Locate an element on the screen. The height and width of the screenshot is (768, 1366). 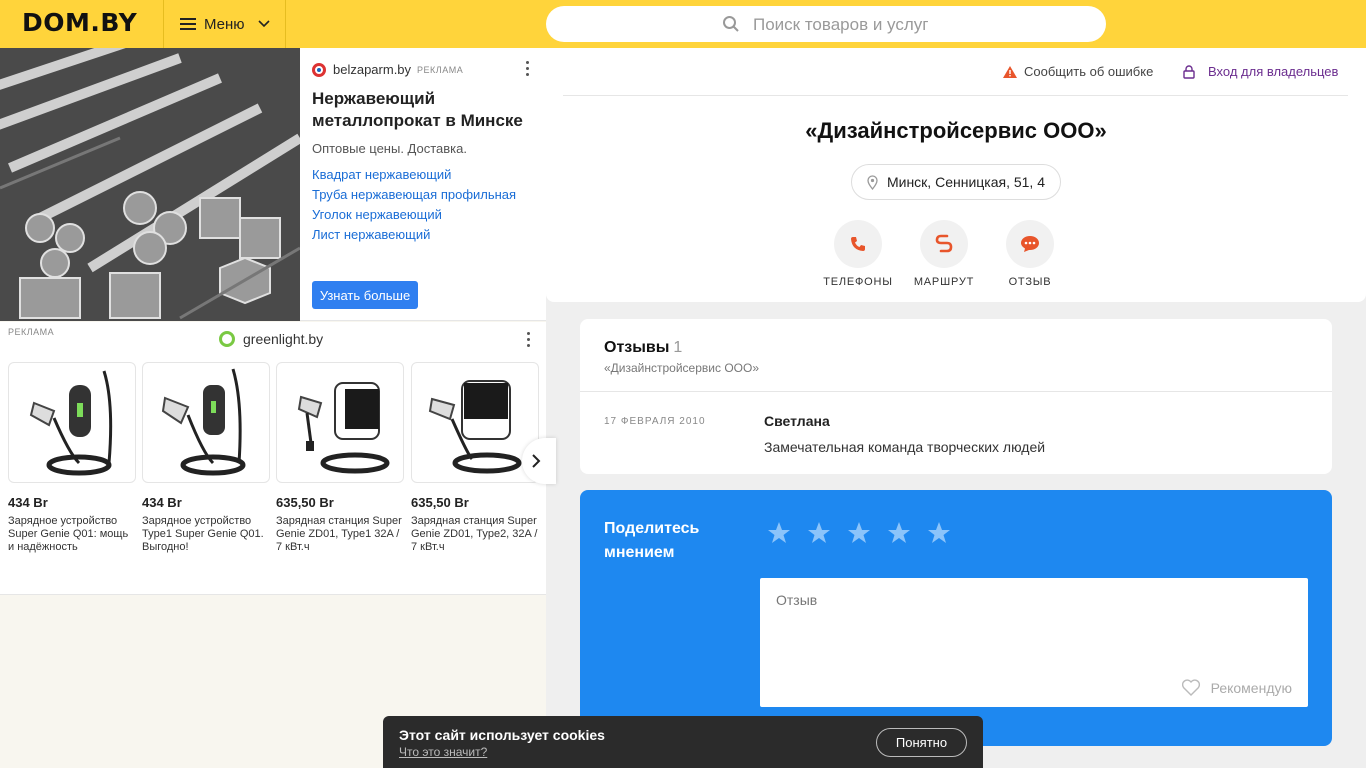
review-action: ОТЗЫВ is located at coordinates (1030, 254).